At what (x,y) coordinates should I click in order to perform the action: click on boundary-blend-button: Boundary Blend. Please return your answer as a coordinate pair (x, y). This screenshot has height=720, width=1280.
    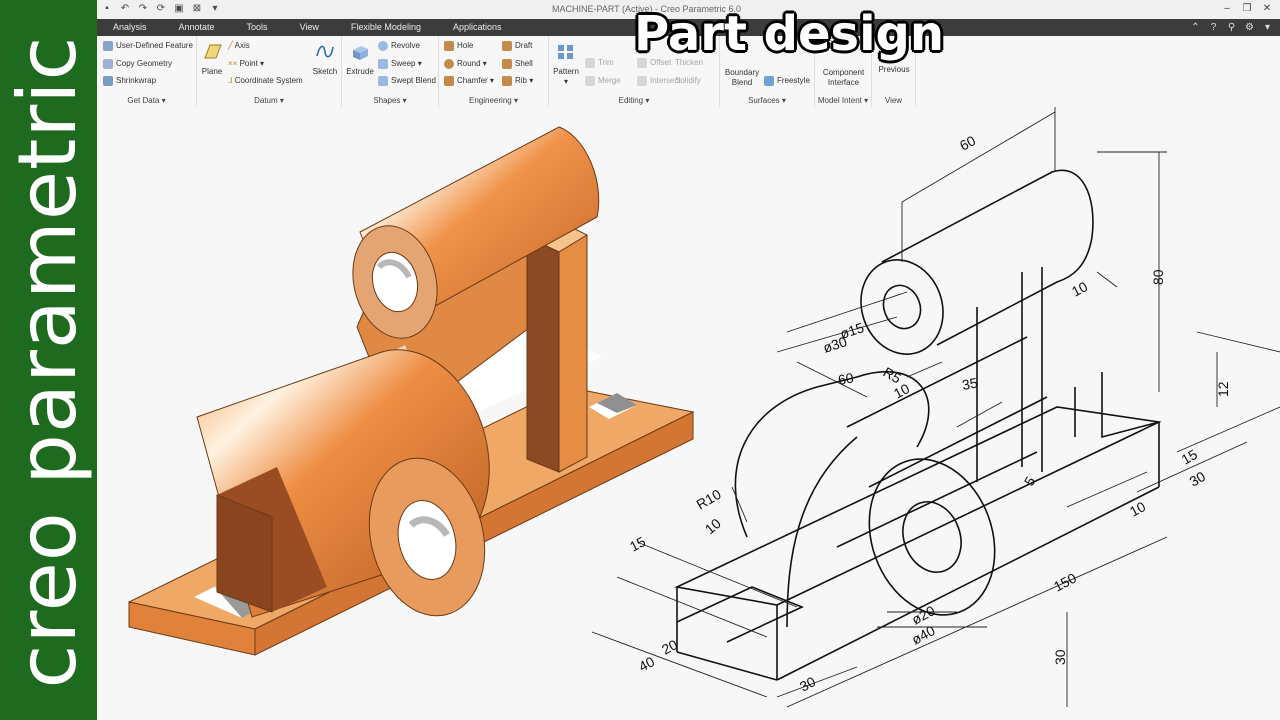
    Looking at the image, I should click on (742, 78).